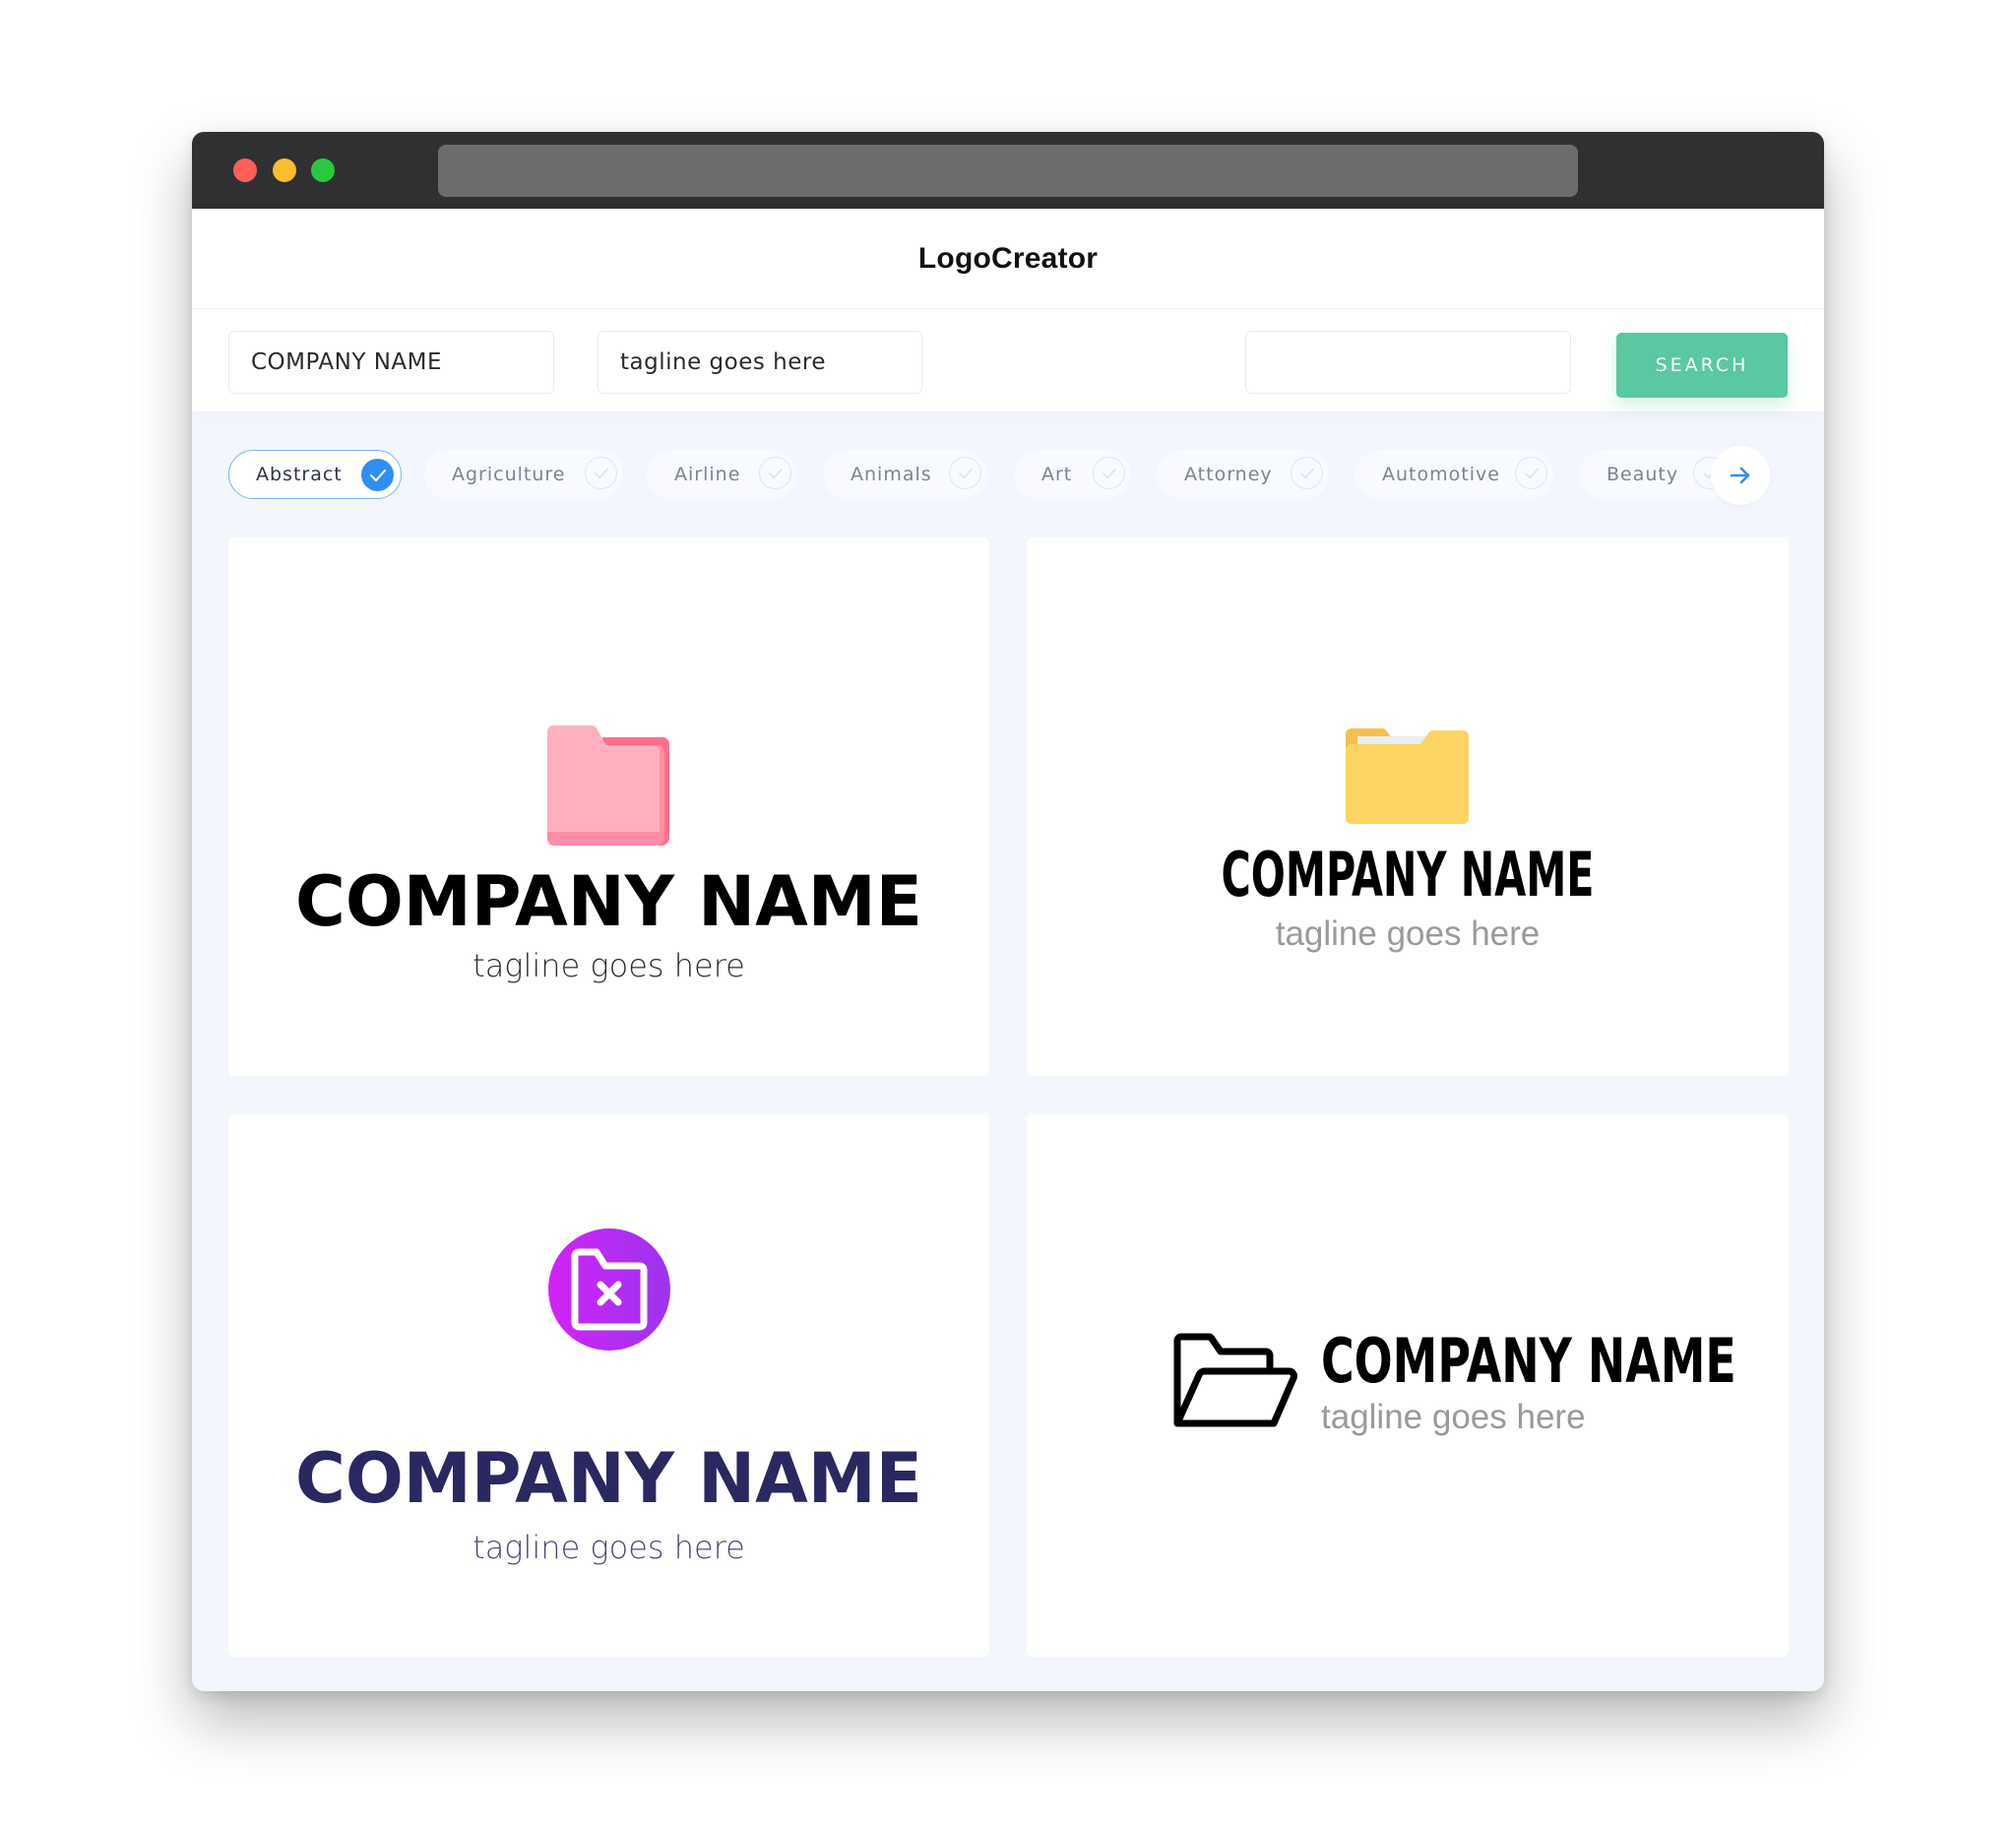 The height and width of the screenshot is (1824, 2016). I want to click on address-bar, so click(1008, 171).